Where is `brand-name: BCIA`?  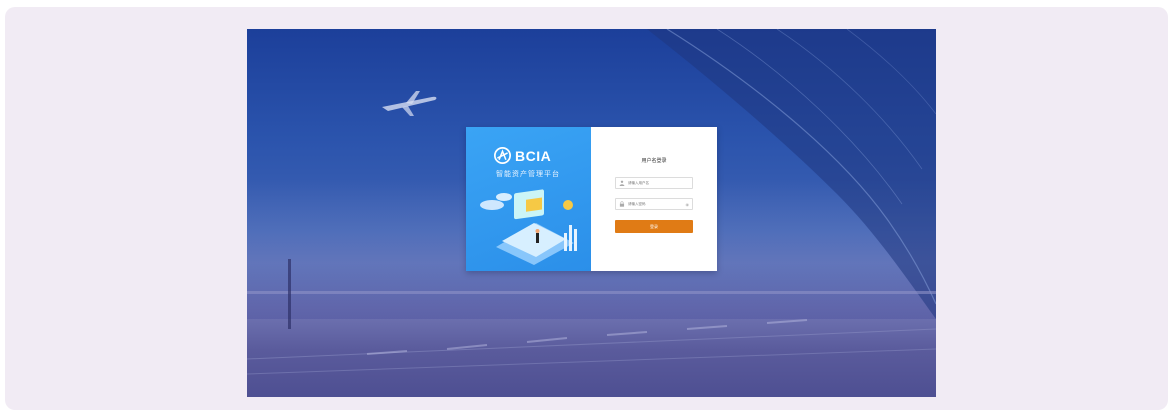 brand-name: BCIA is located at coordinates (533, 155).